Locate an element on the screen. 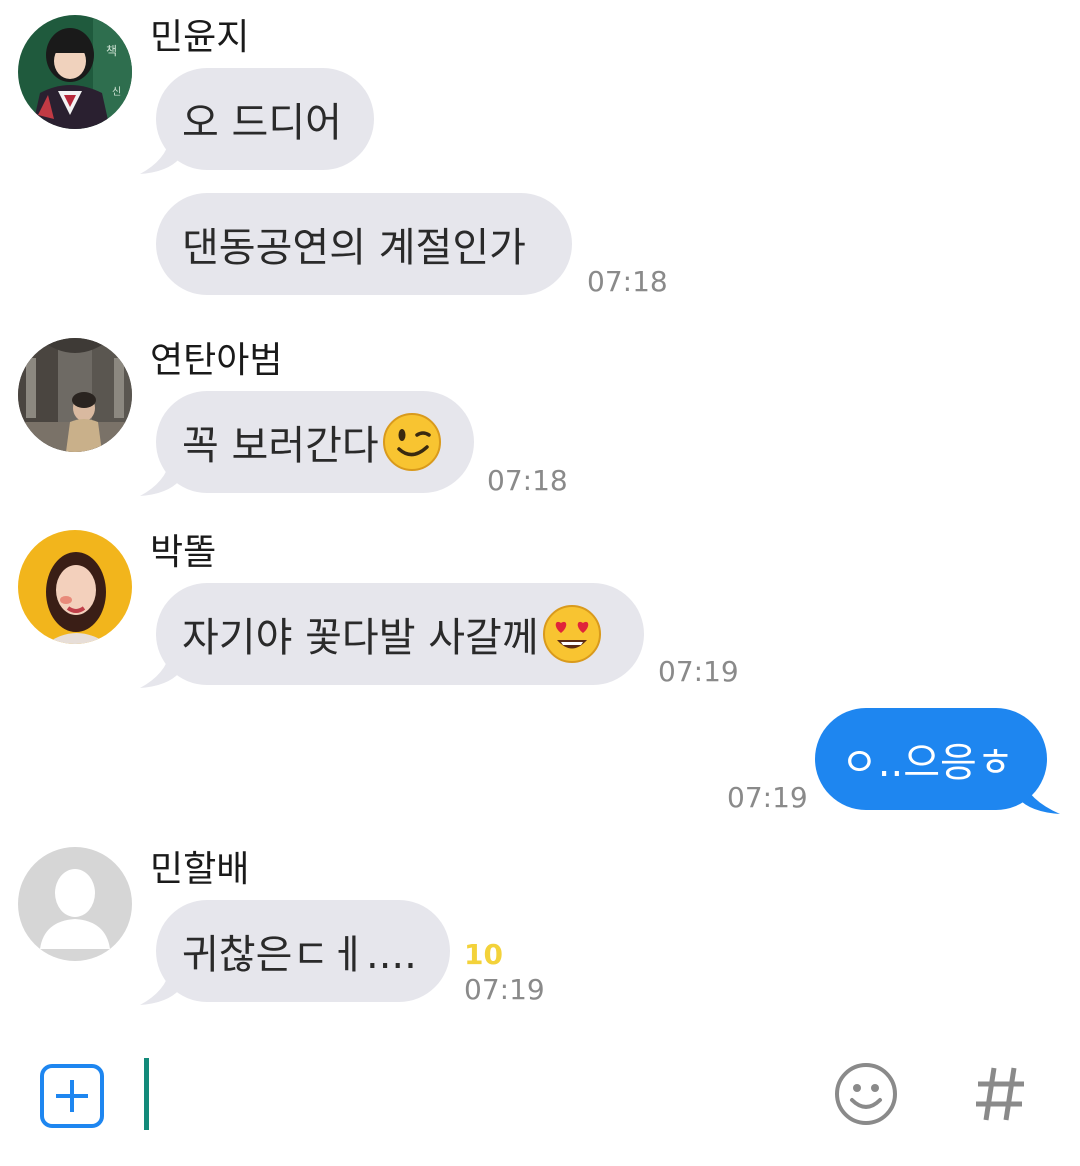  text-cursor is located at coordinates (146, 1094).